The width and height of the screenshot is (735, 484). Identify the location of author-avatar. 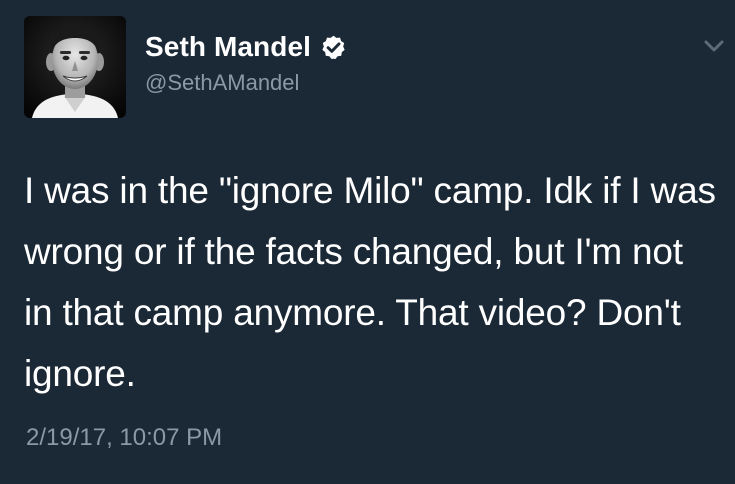
(75, 67).